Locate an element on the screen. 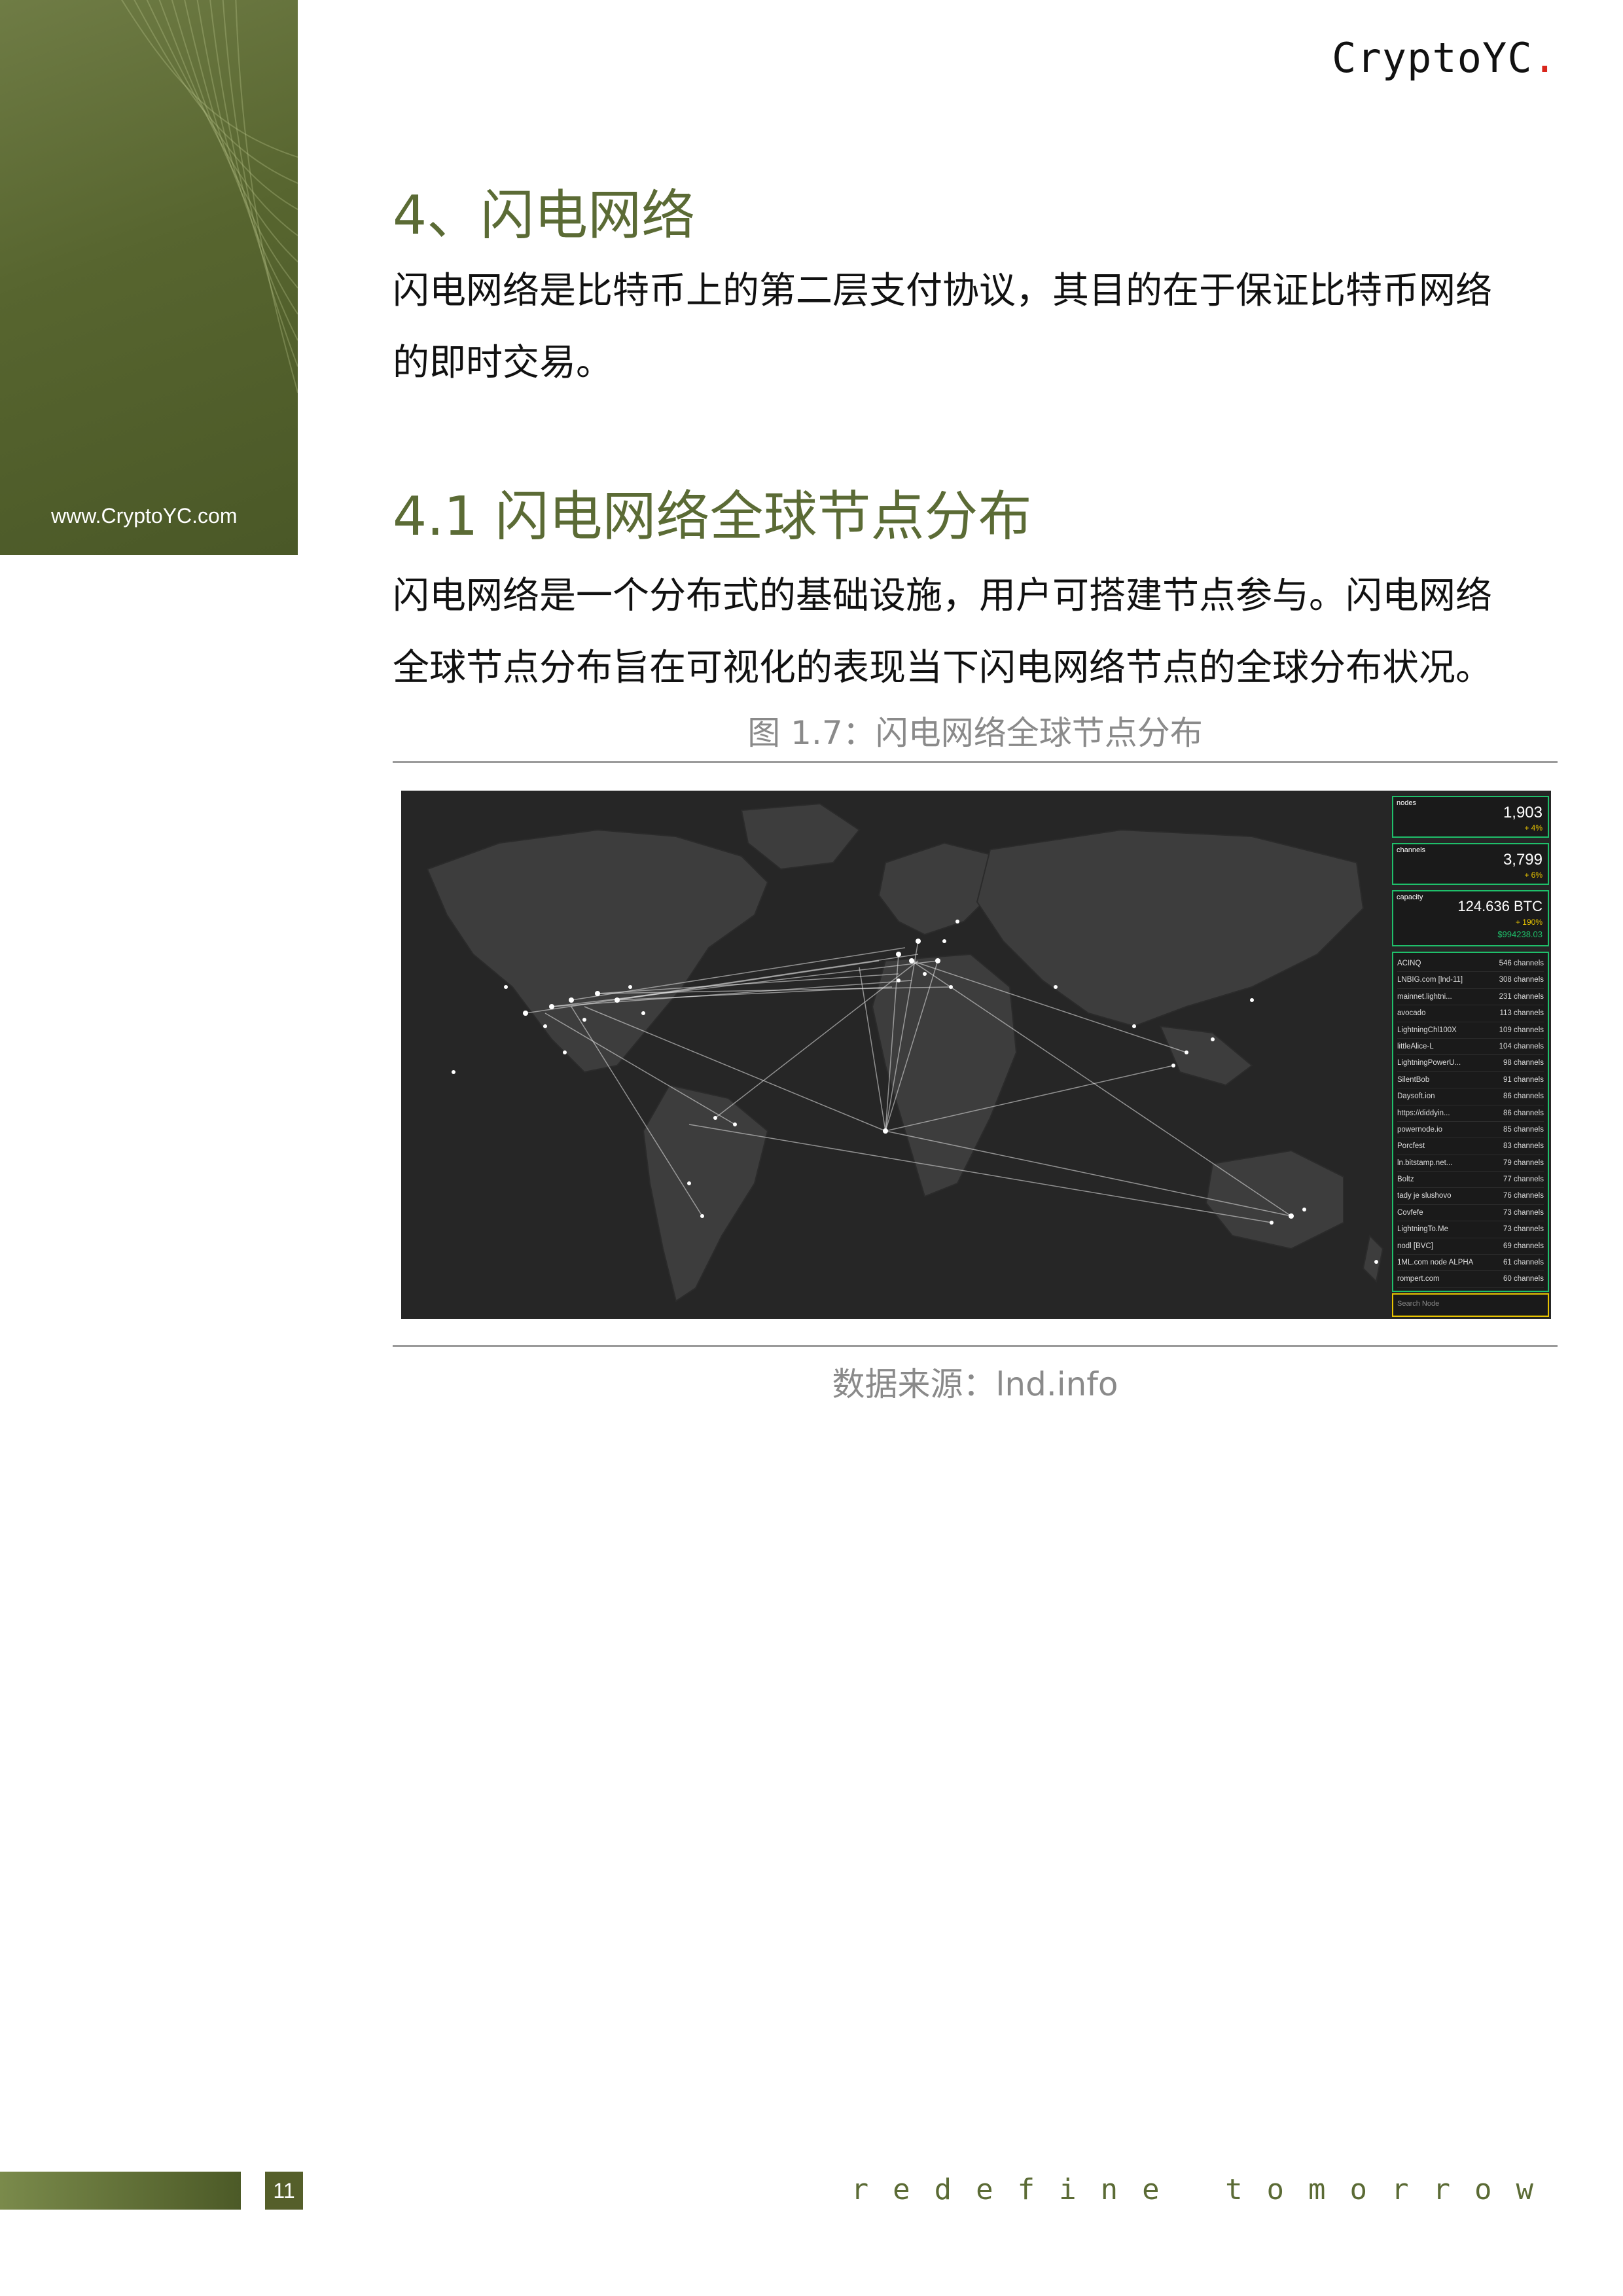 This screenshot has height=2296, width=1623. node-list-row: powernode.io 85 channels is located at coordinates (1470, 1130).